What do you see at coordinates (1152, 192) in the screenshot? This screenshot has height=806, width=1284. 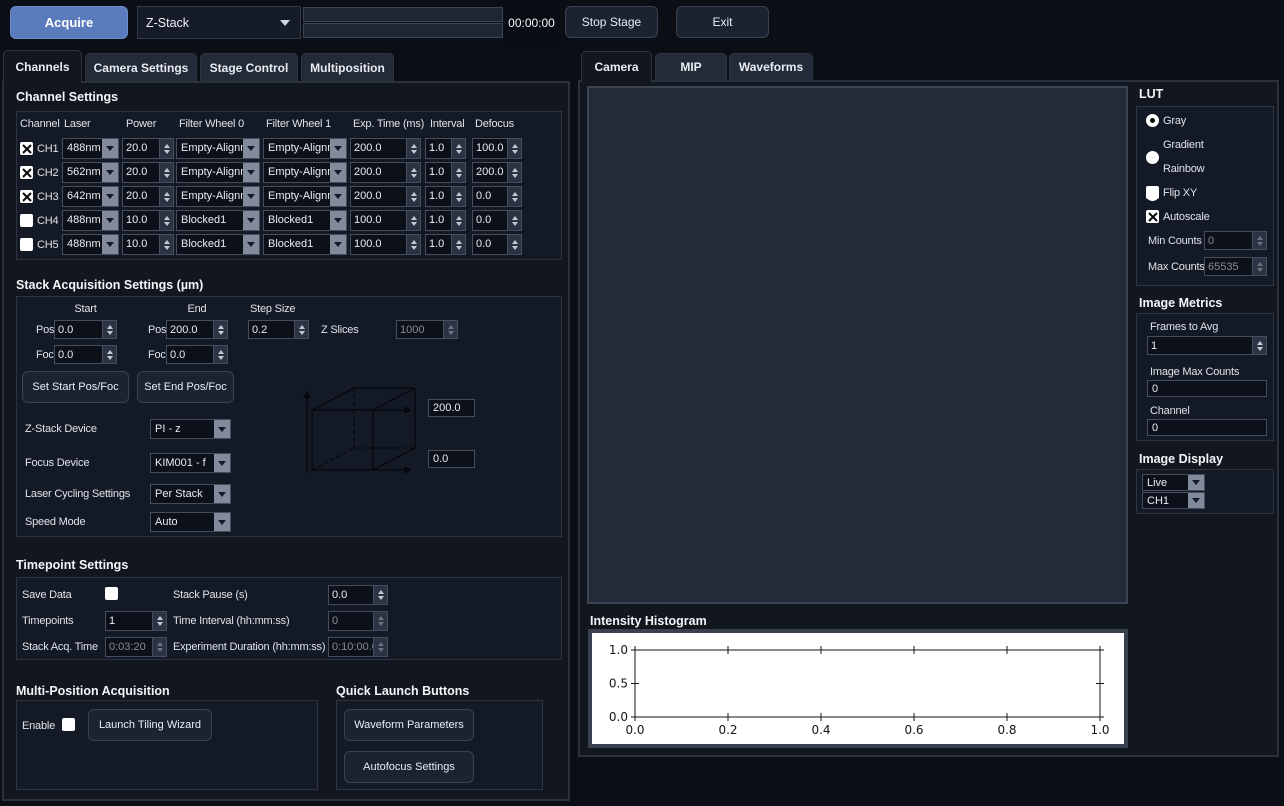 I see `flip-xy-checkbox` at bounding box center [1152, 192].